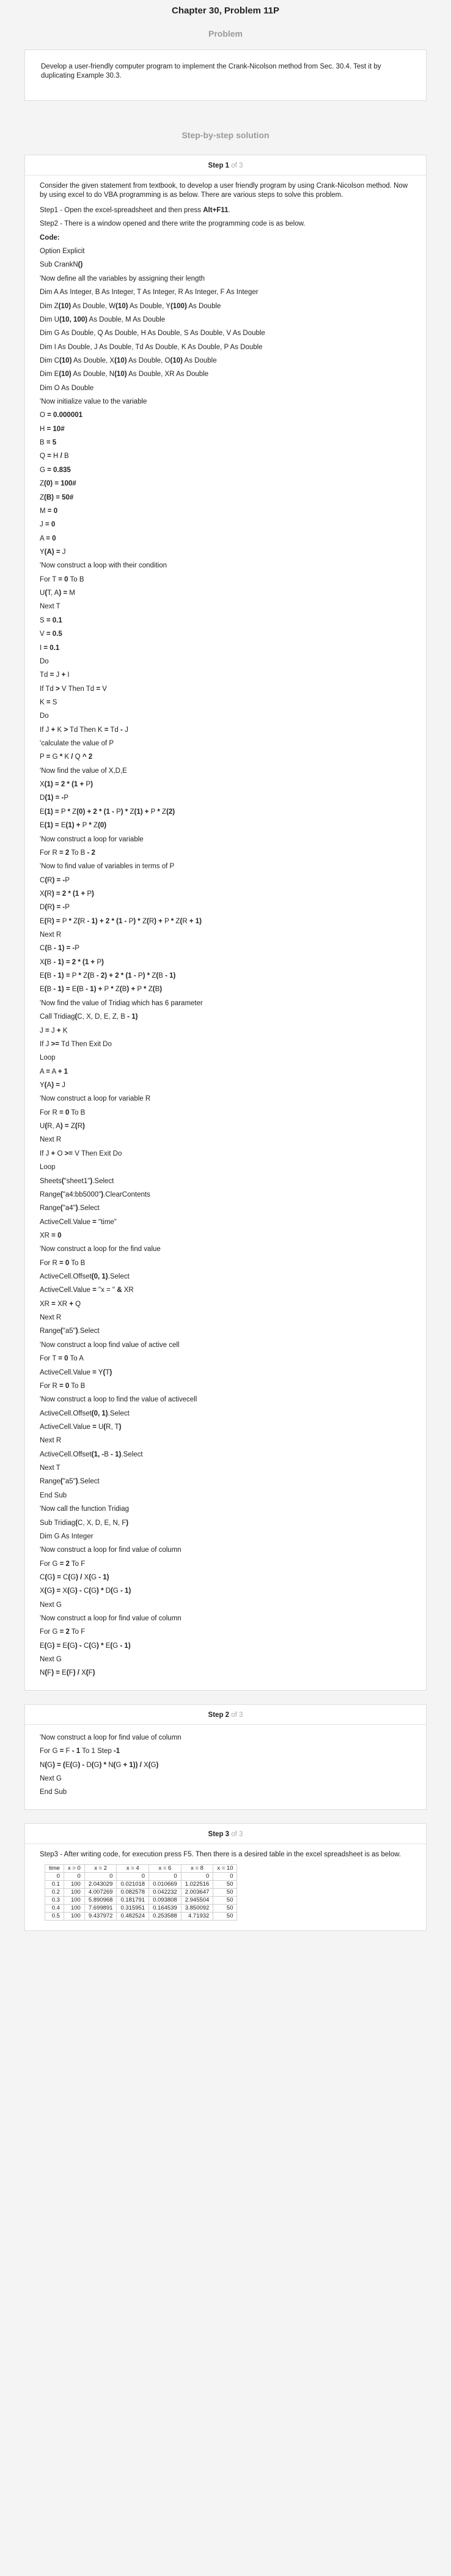 Image resolution: width=451 pixels, height=2576 pixels. I want to click on code-line: Next T, so click(51, 607).